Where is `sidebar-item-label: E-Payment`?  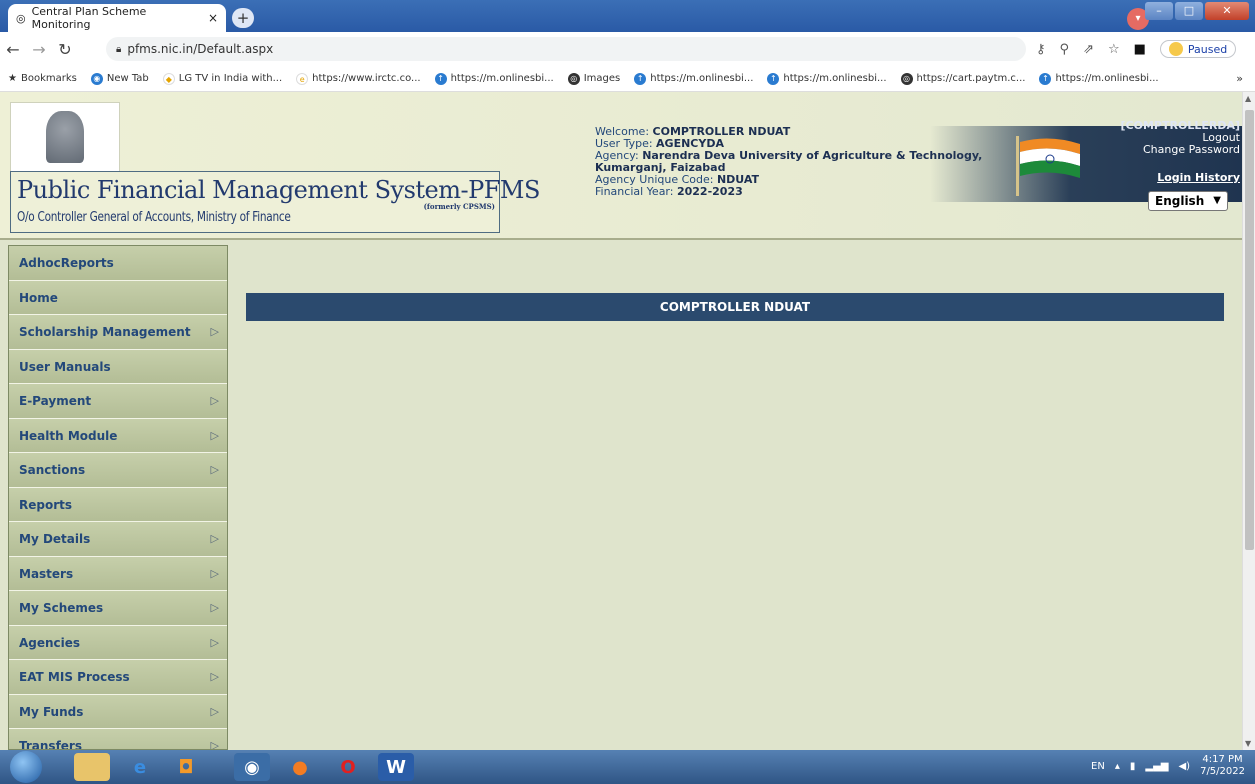 sidebar-item-label: E-Payment is located at coordinates (55, 401).